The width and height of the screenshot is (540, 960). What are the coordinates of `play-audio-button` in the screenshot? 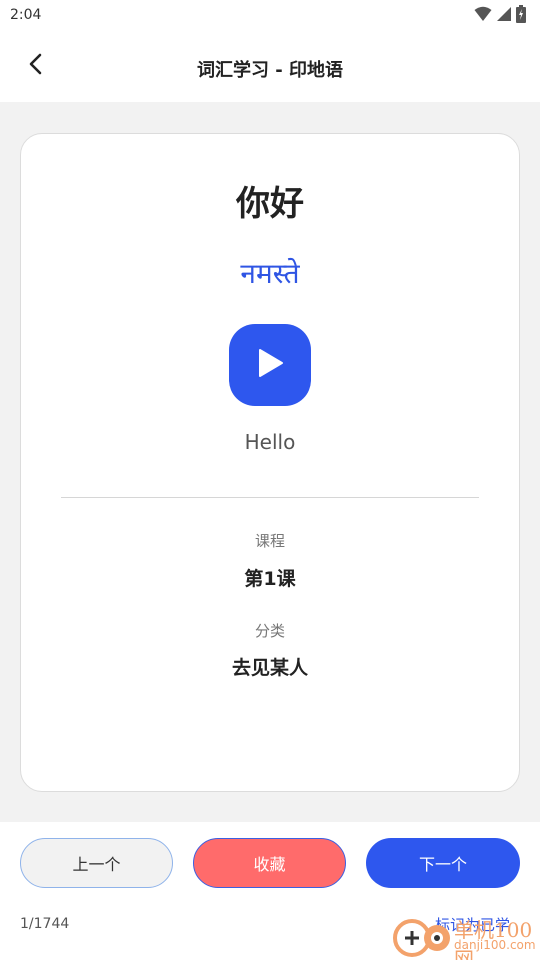 It's located at (270, 365).